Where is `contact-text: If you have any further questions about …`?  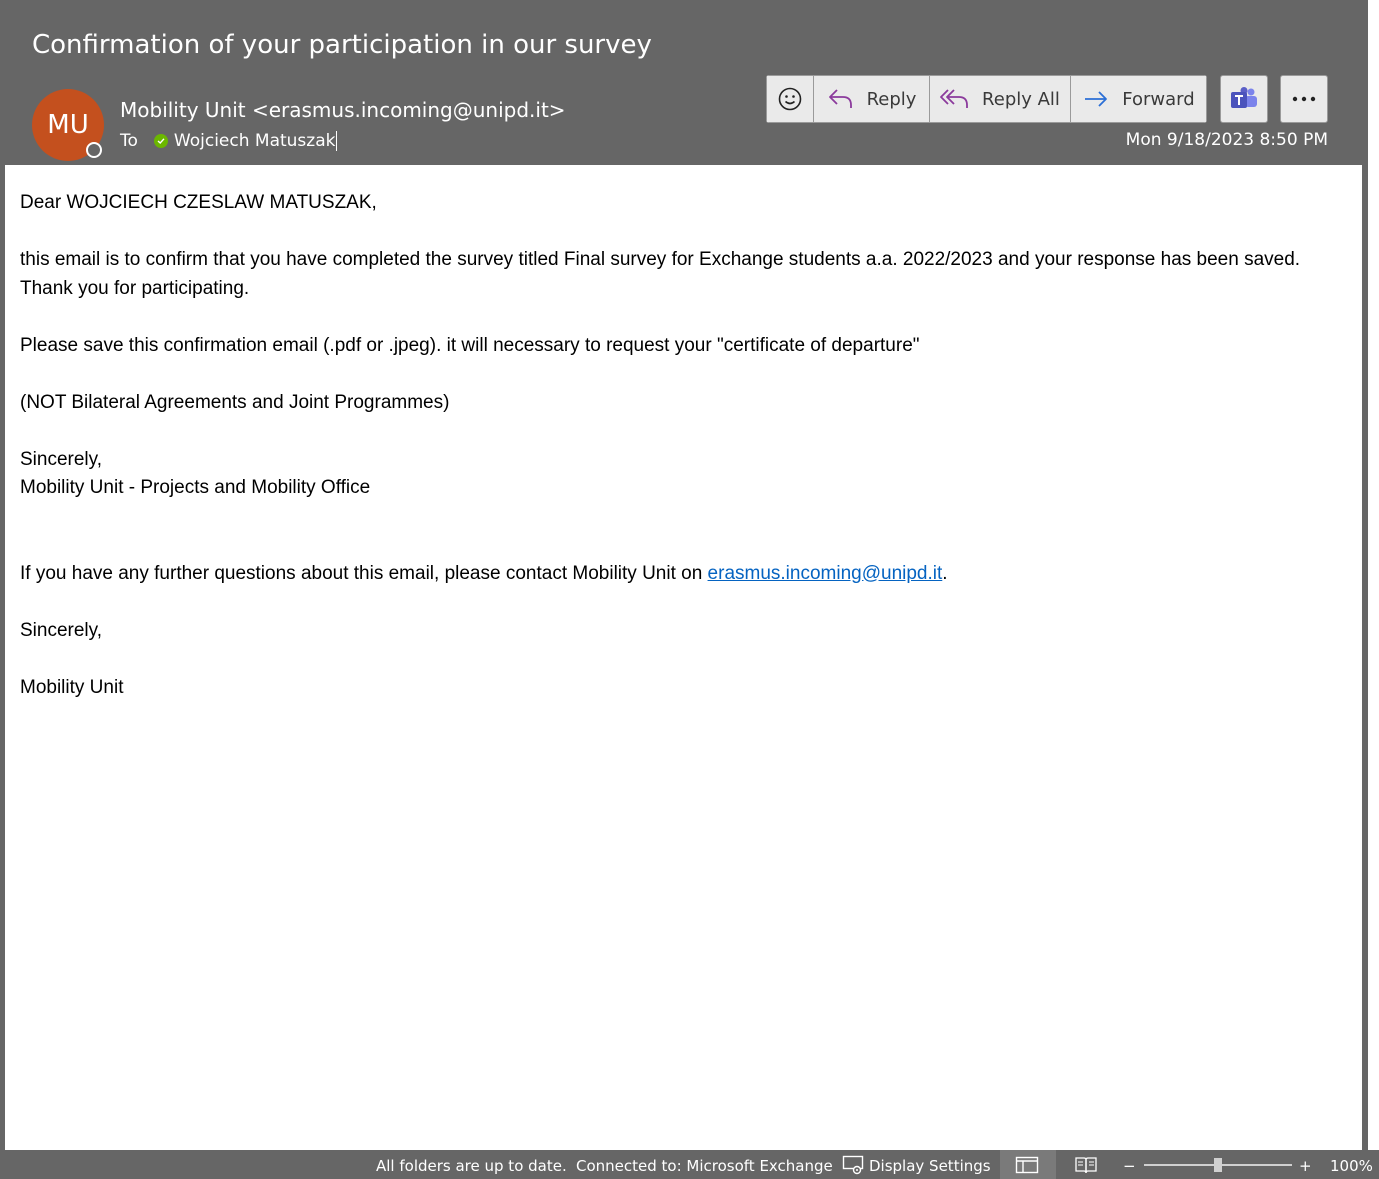
contact-text: If you have any further questions about … is located at coordinates (364, 573).